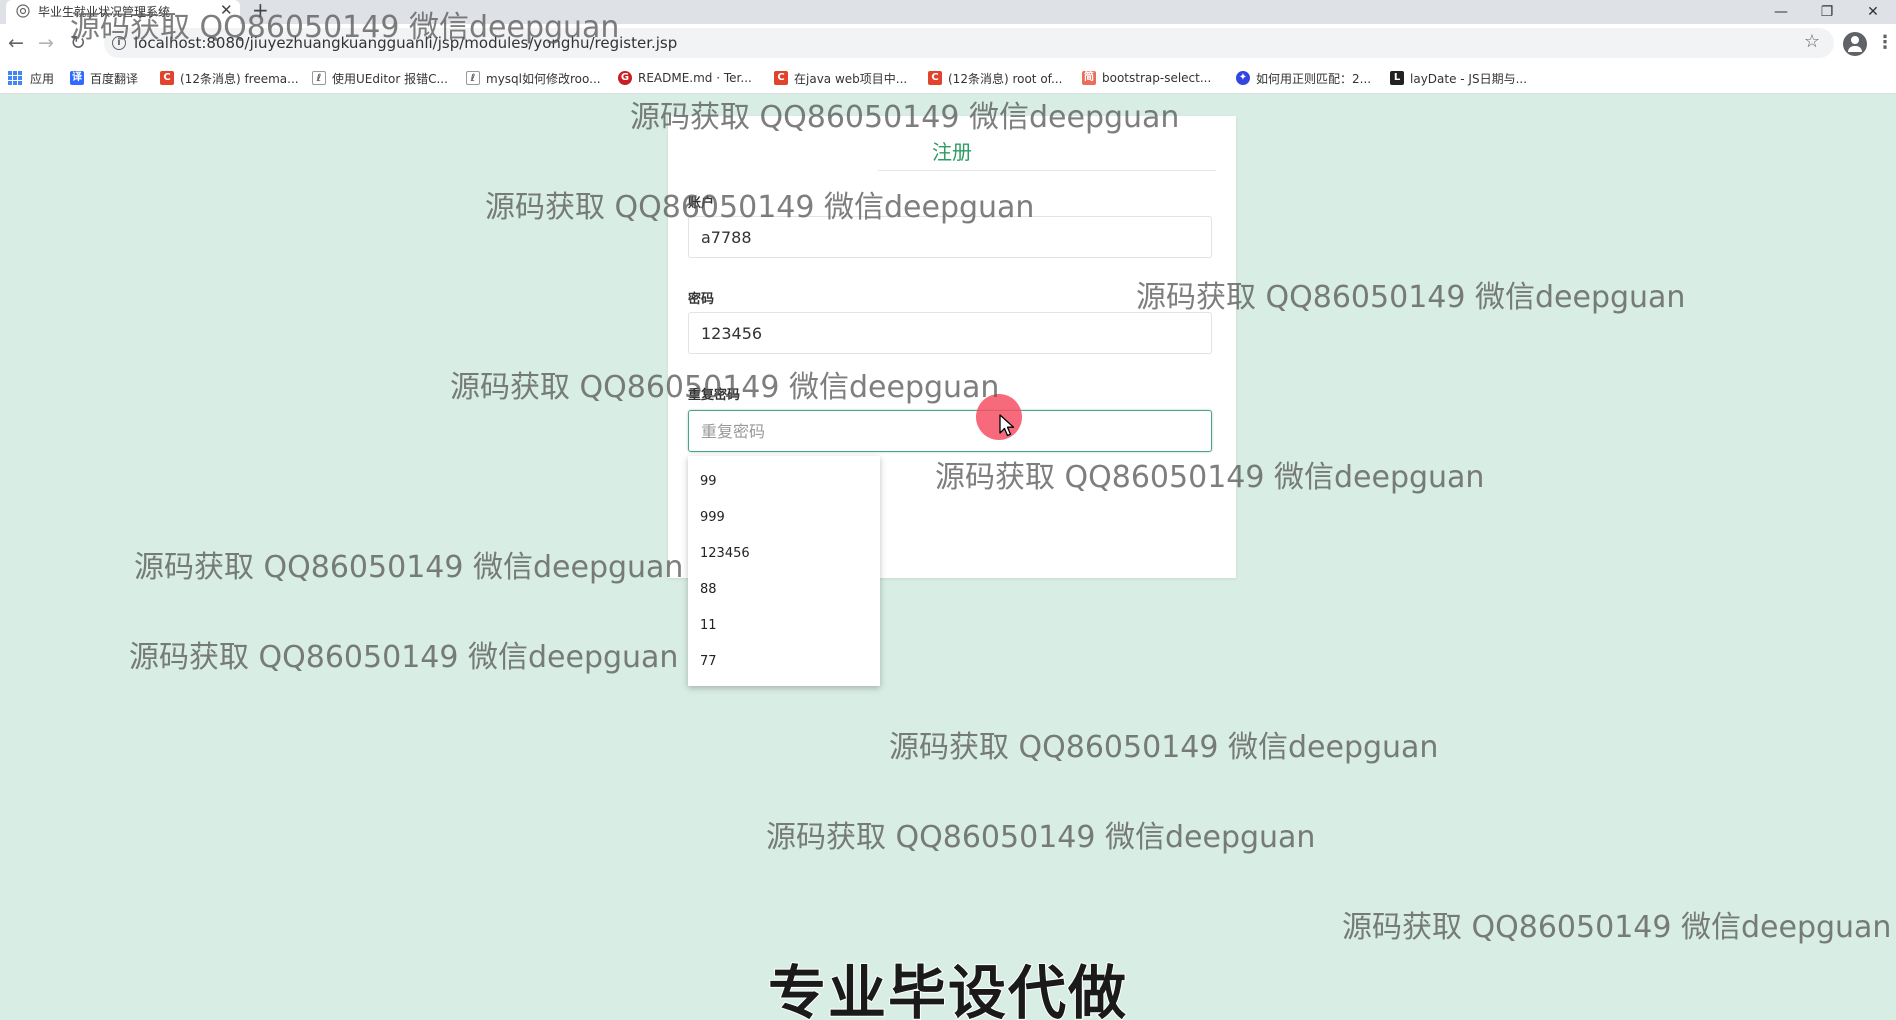  Describe the element at coordinates (1885, 42) in the screenshot. I see `browser-menu-icon: ⋮` at that location.